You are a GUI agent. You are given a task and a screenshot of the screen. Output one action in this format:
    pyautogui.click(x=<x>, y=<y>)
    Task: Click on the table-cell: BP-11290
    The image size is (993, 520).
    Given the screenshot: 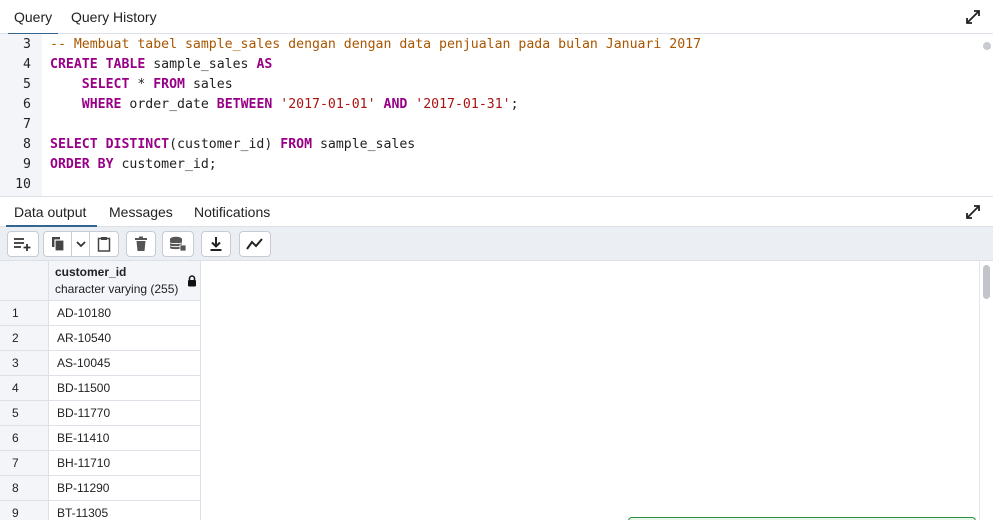 What is the action you would take?
    pyautogui.click(x=125, y=488)
    